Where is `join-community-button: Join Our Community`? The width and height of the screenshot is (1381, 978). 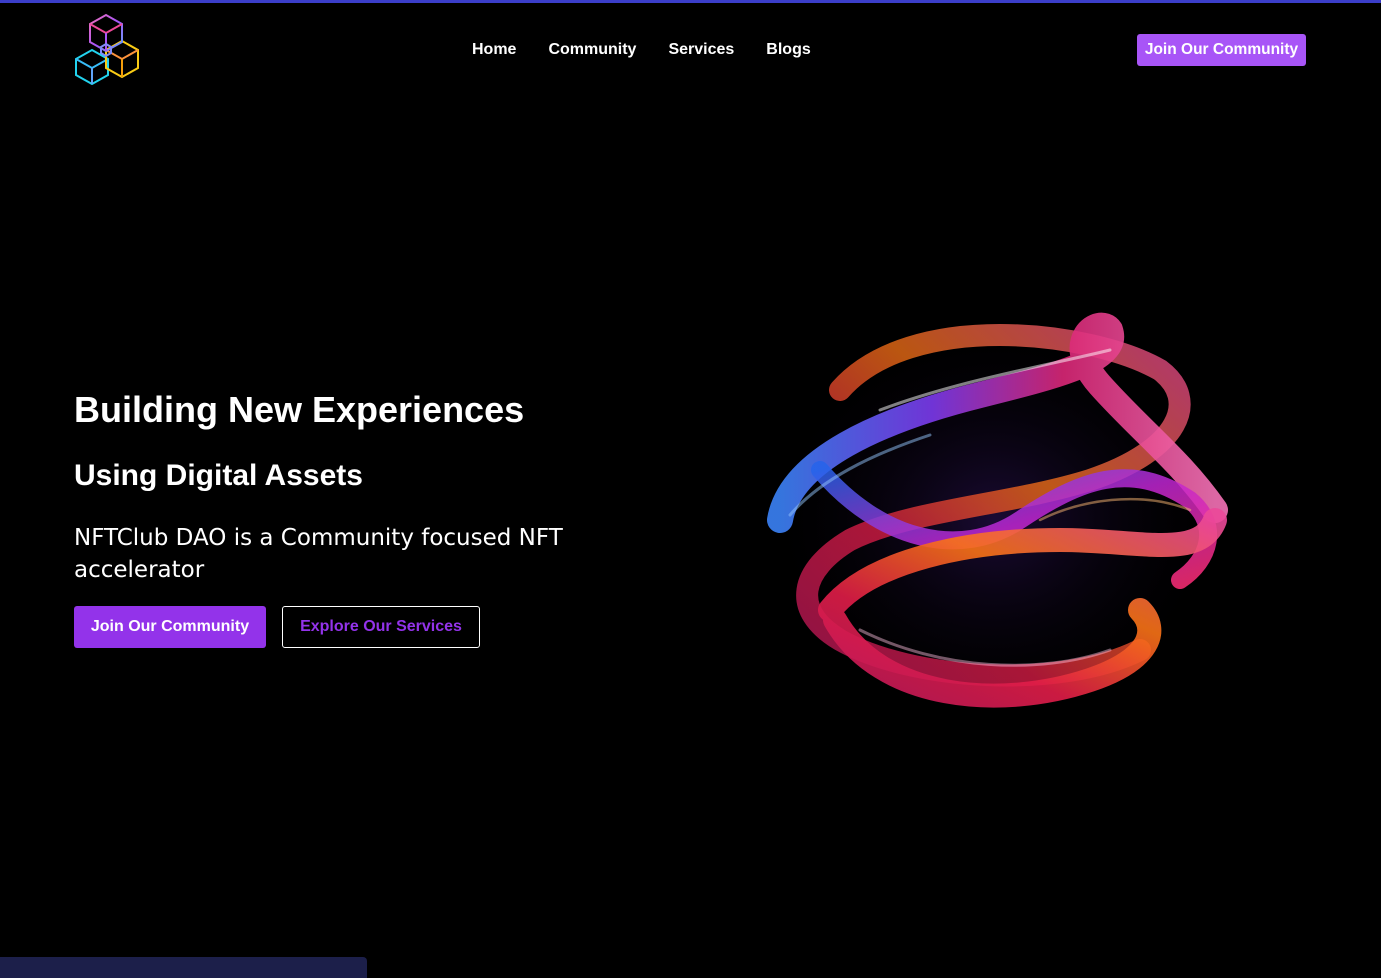 join-community-button: Join Our Community is located at coordinates (170, 627).